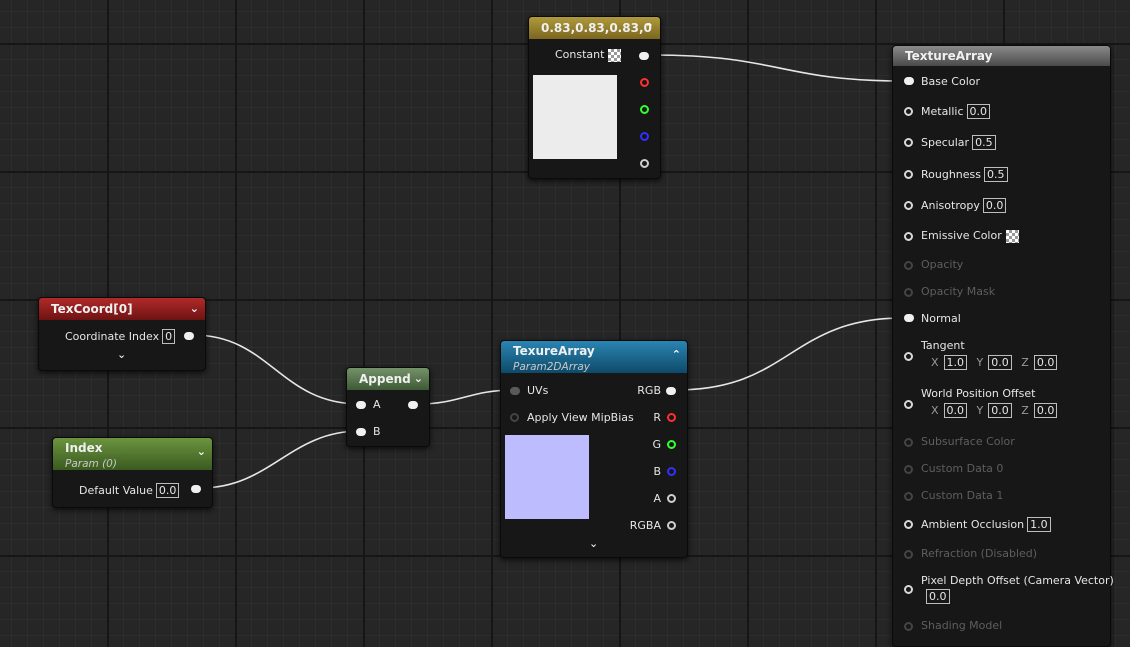 The image size is (1130, 647). What do you see at coordinates (949, 56) in the screenshot?
I see `material-node-title: TextureArray` at bounding box center [949, 56].